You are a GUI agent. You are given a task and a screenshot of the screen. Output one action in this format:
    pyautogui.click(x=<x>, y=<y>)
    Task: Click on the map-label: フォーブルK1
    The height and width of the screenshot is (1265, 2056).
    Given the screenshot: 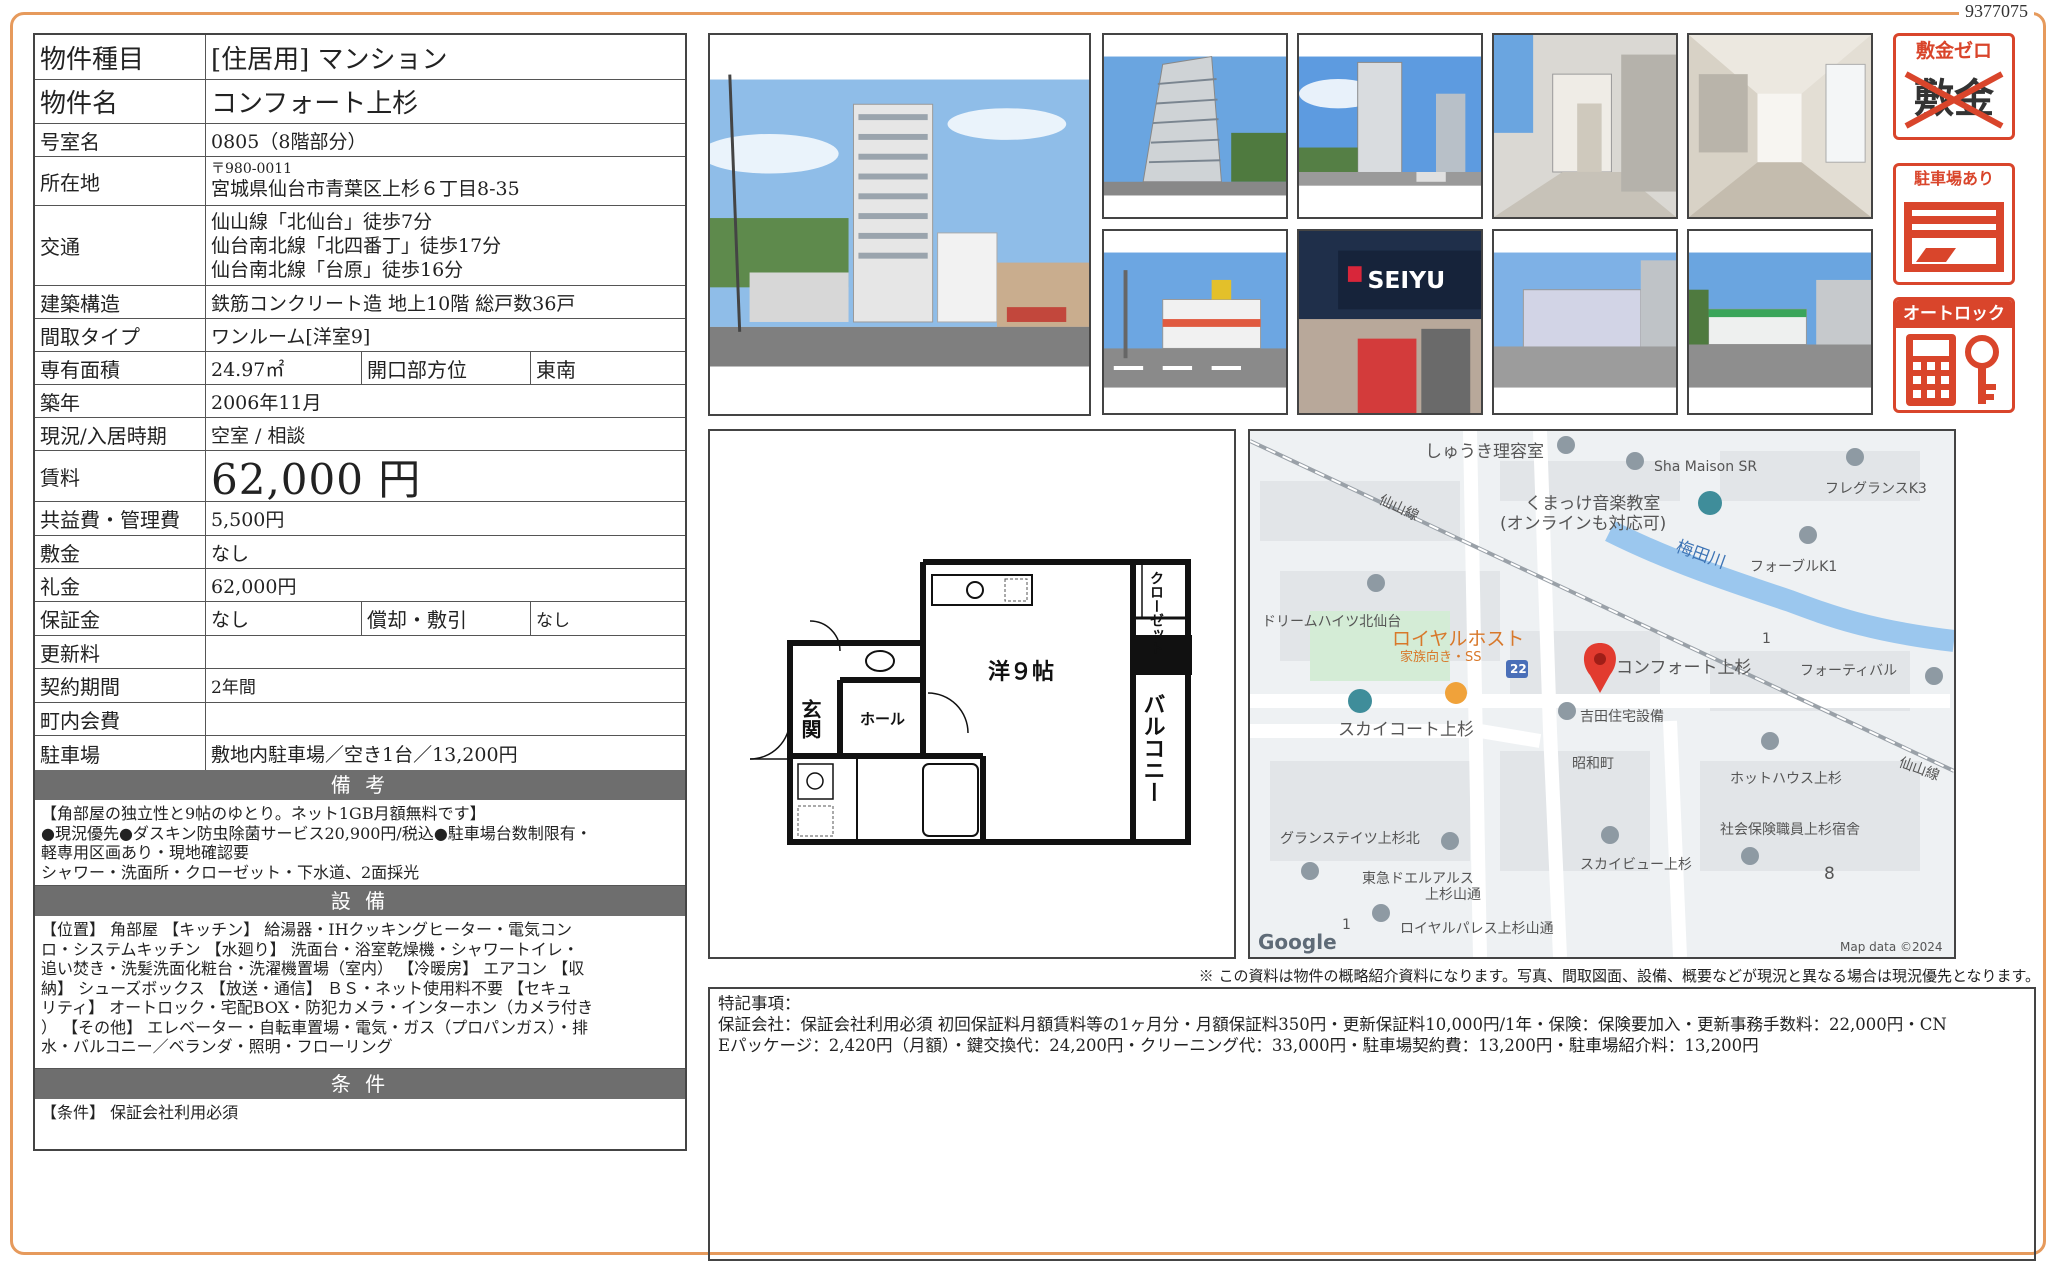 What is the action you would take?
    pyautogui.click(x=1793, y=566)
    